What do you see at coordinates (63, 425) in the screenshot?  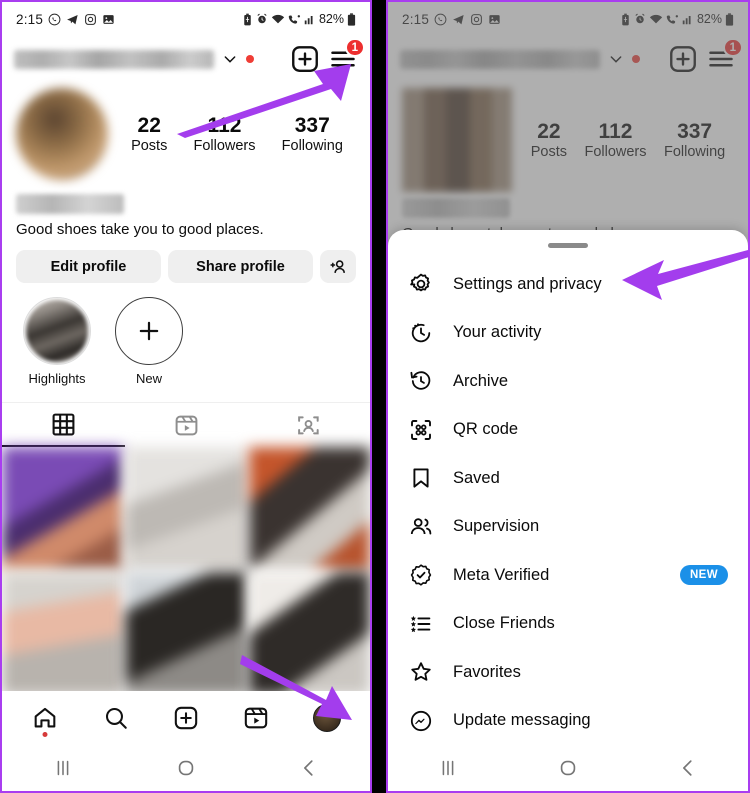 I see `tab-grid` at bounding box center [63, 425].